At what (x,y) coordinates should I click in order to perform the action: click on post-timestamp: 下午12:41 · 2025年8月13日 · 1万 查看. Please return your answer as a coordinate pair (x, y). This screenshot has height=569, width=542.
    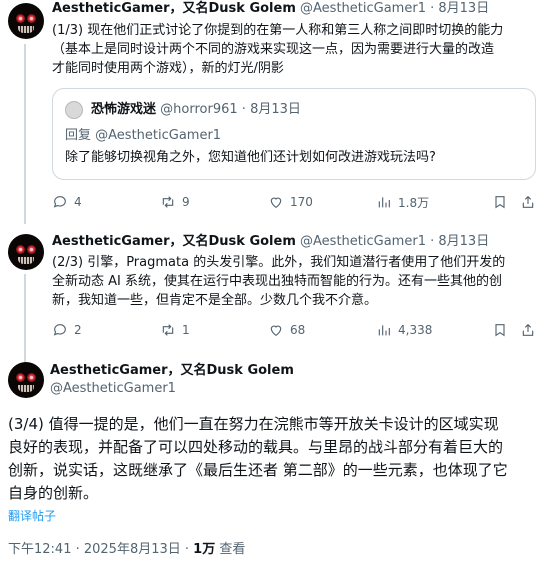
    Looking at the image, I should click on (127, 549).